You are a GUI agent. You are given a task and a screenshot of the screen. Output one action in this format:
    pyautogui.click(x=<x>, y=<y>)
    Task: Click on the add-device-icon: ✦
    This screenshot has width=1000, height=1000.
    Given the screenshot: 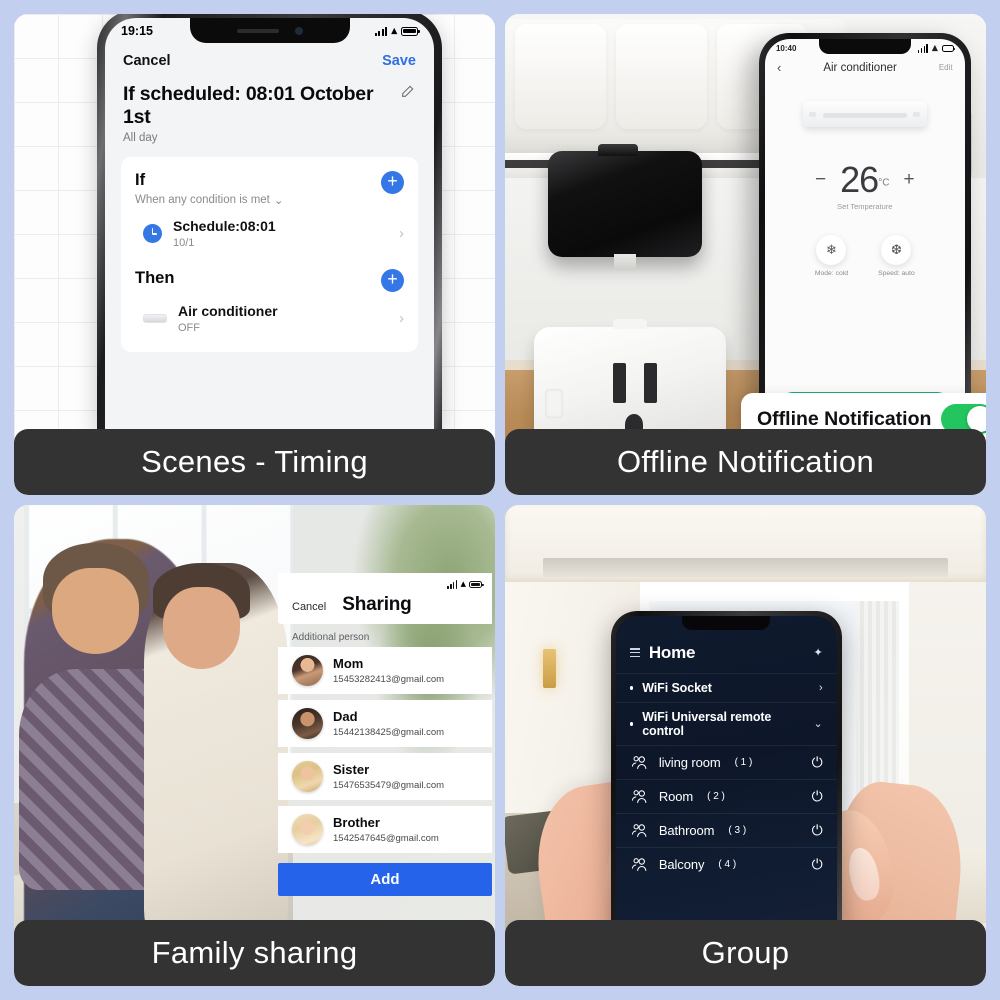 What is the action you would take?
    pyautogui.click(x=817, y=652)
    